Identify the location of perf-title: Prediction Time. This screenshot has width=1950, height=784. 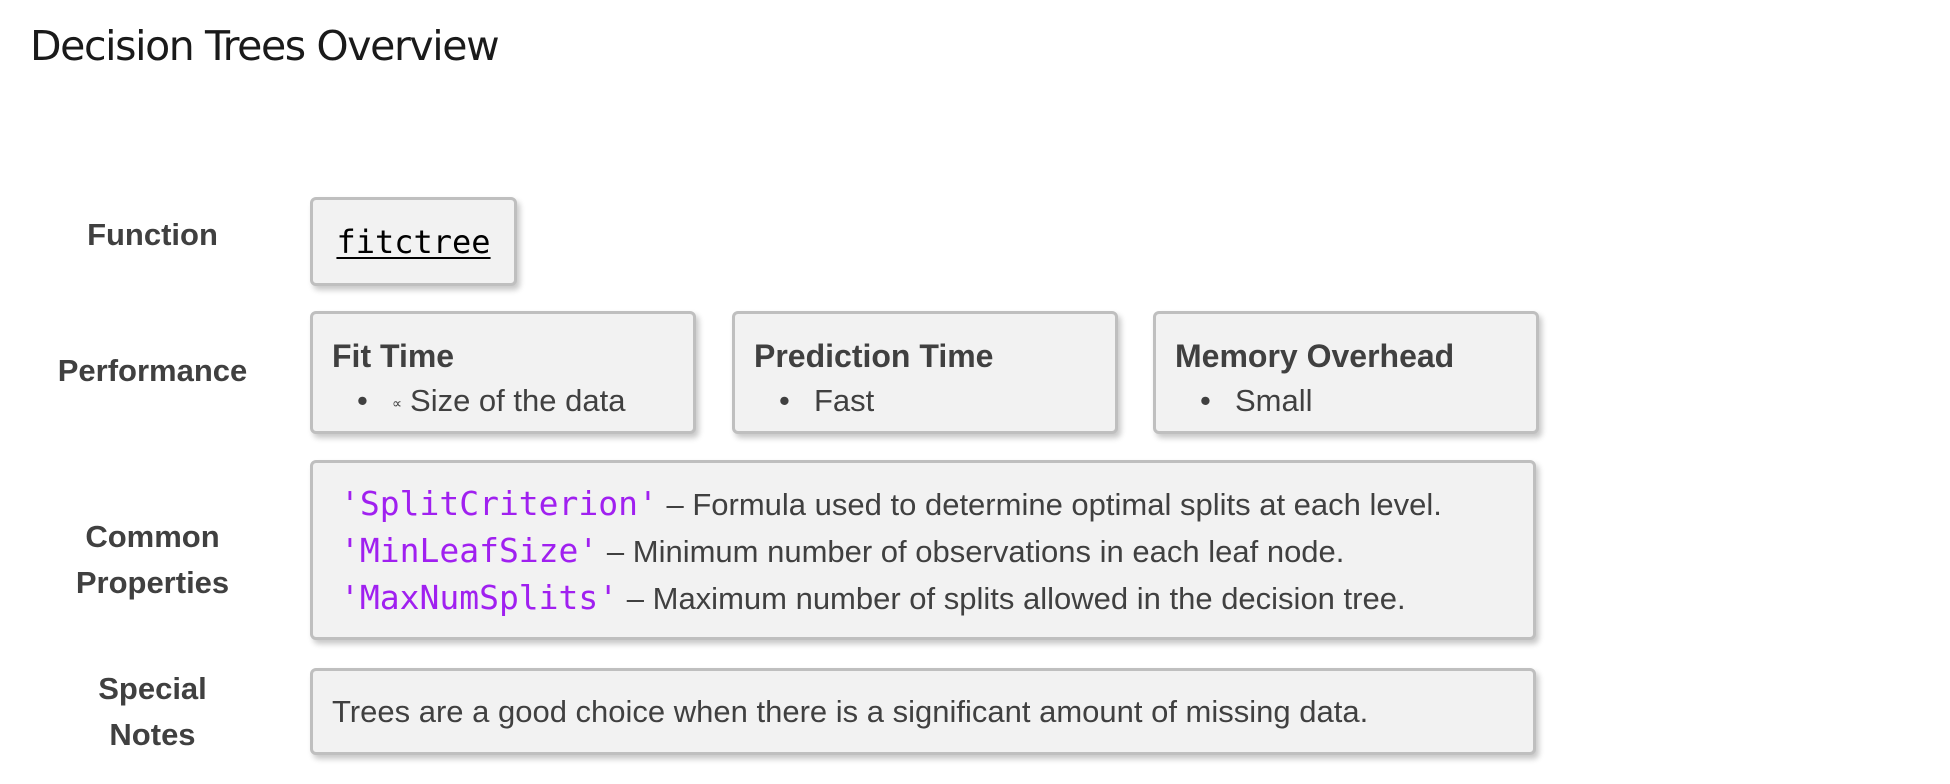
(874, 356).